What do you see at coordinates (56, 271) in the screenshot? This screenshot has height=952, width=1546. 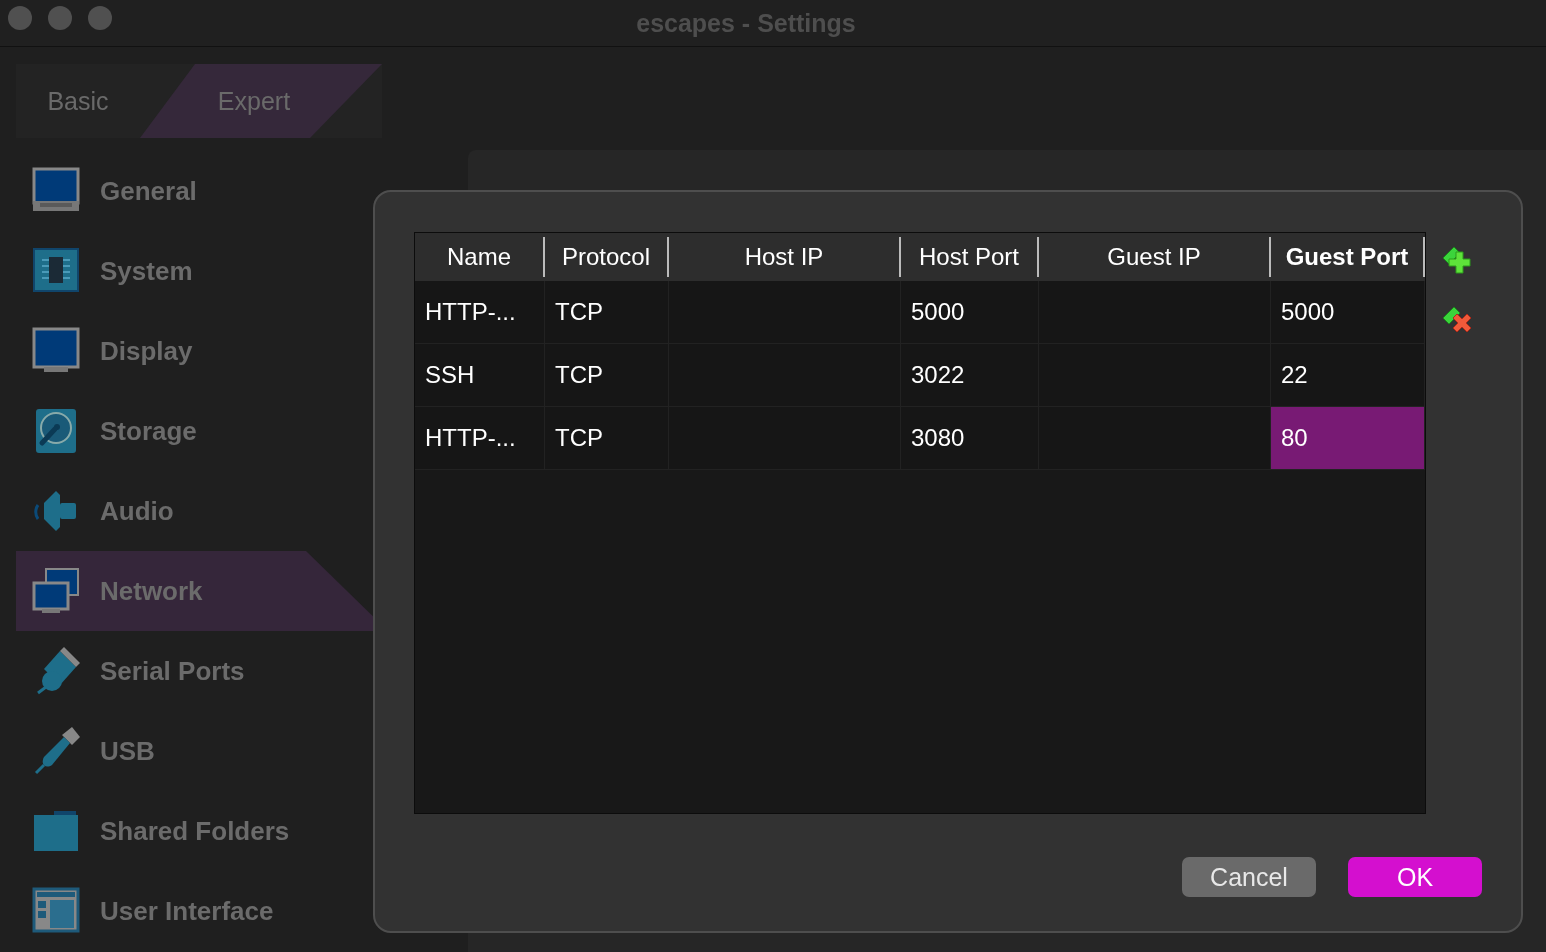 I see `chip-icon` at bounding box center [56, 271].